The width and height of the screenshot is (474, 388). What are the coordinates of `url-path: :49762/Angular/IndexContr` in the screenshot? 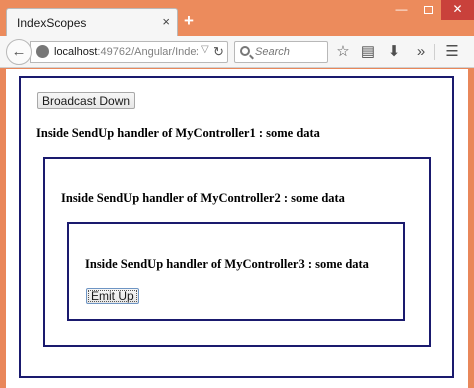 It's located at (147, 52).